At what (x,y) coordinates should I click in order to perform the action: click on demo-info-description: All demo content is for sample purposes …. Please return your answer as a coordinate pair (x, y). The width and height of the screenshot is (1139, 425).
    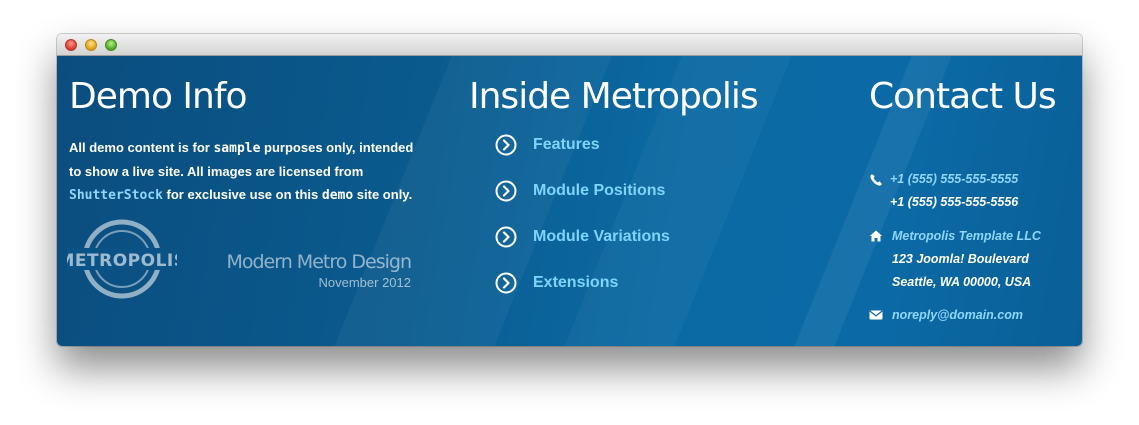
    Looking at the image, I should click on (249, 171).